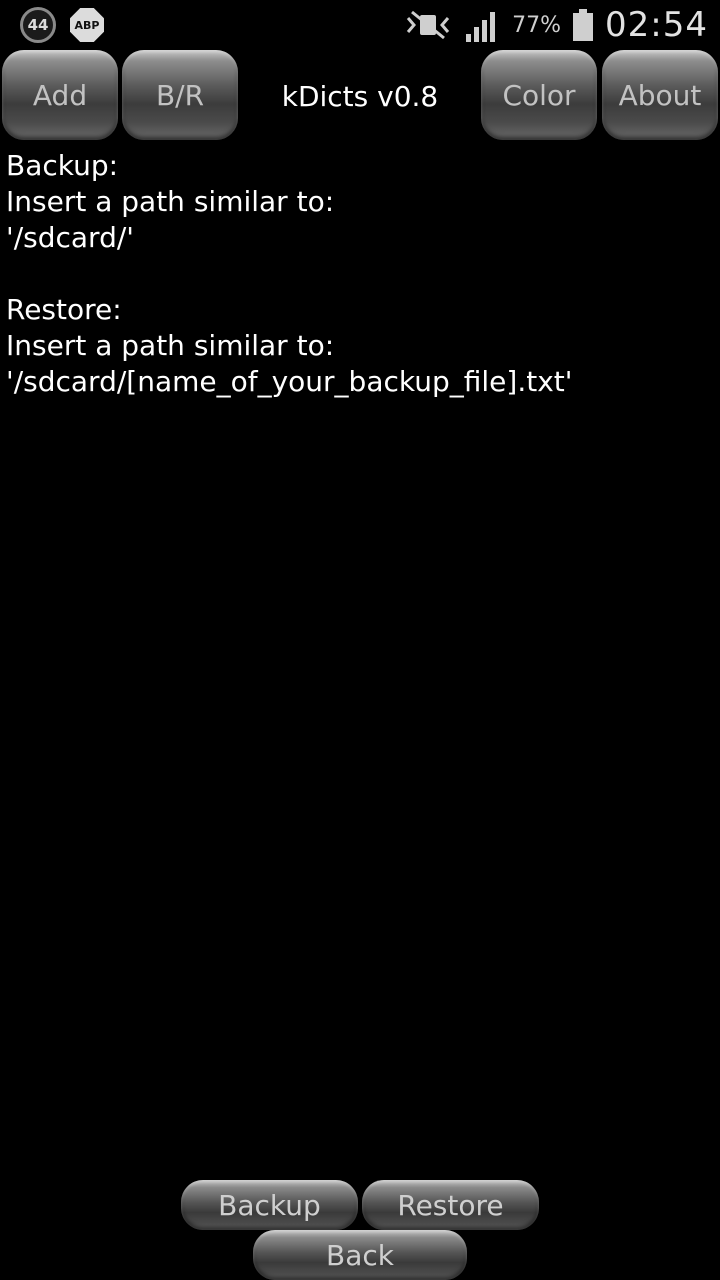  I want to click on backup-instruction: Insert a path similar to:, so click(170, 201).